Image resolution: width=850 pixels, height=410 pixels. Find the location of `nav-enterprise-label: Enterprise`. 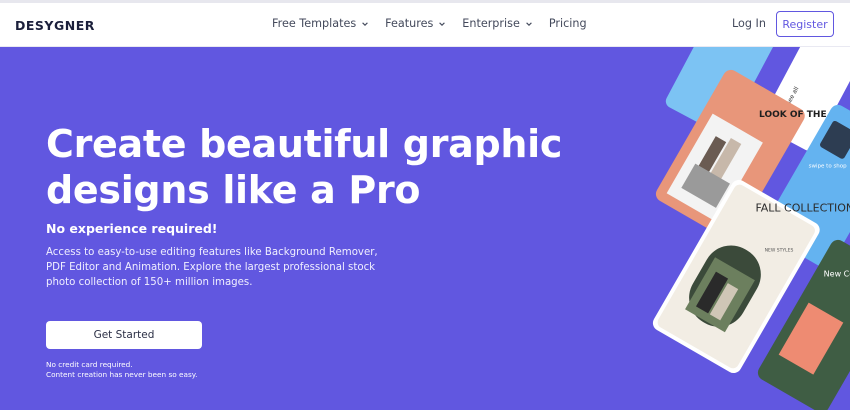

nav-enterprise-label: Enterprise is located at coordinates (491, 23).